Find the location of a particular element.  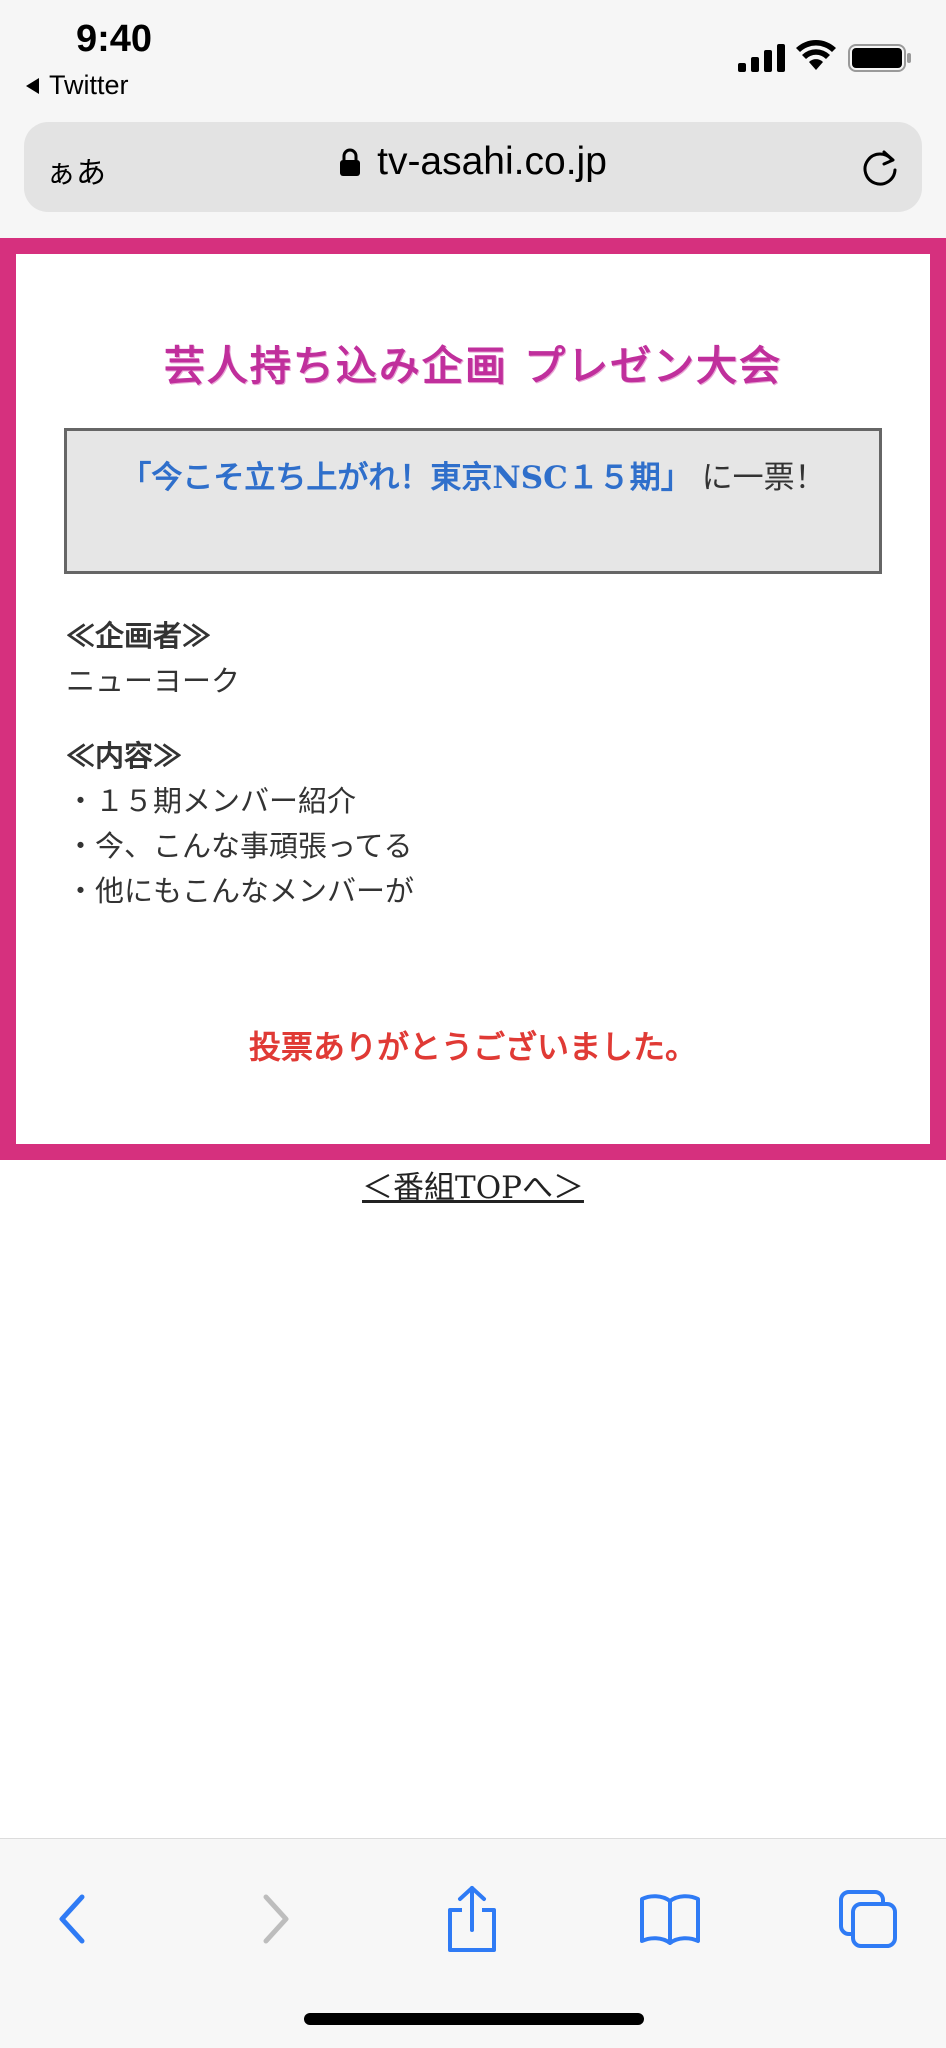

url-text: tv-asahi.co.jp is located at coordinates (492, 161).